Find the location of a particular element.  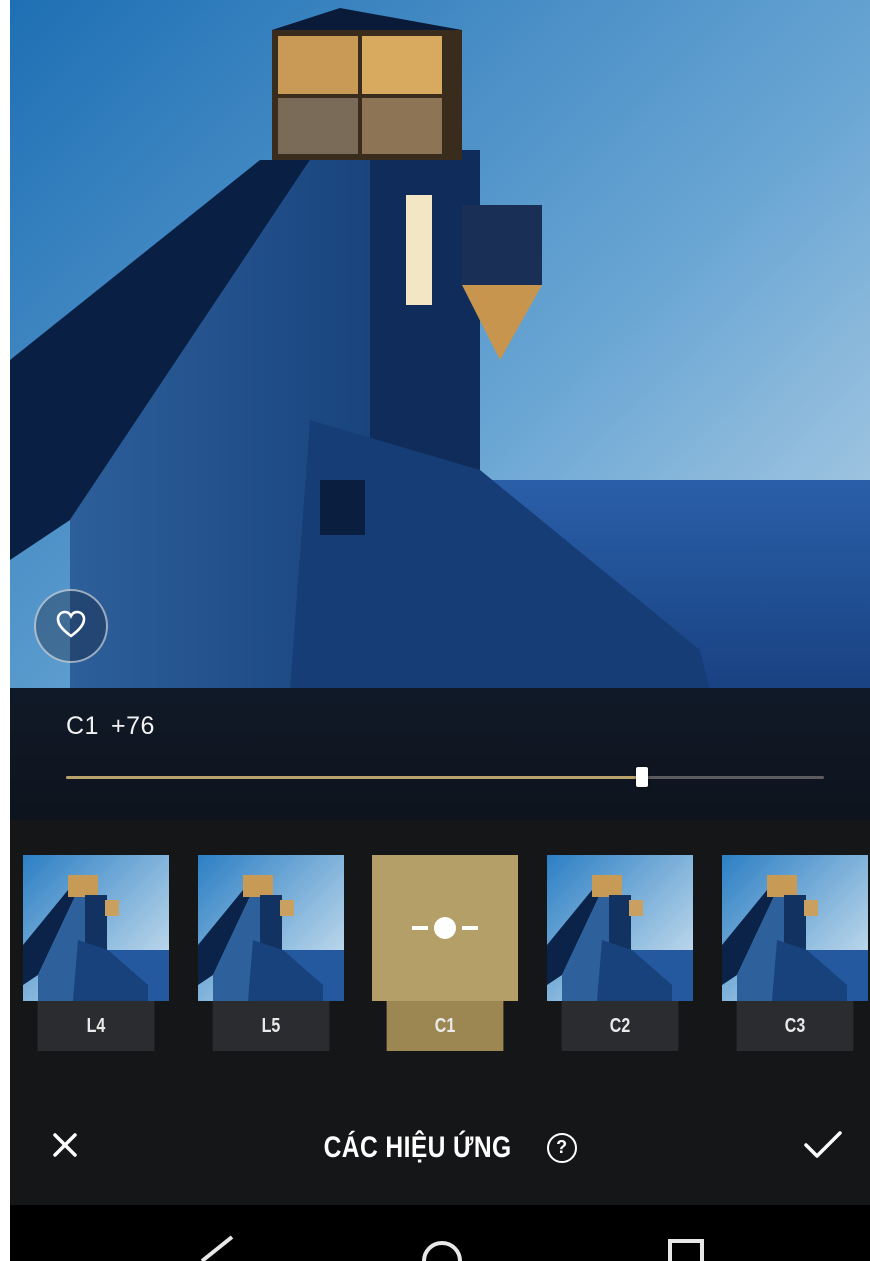

filter-strength-value: +76 is located at coordinates (132, 726).